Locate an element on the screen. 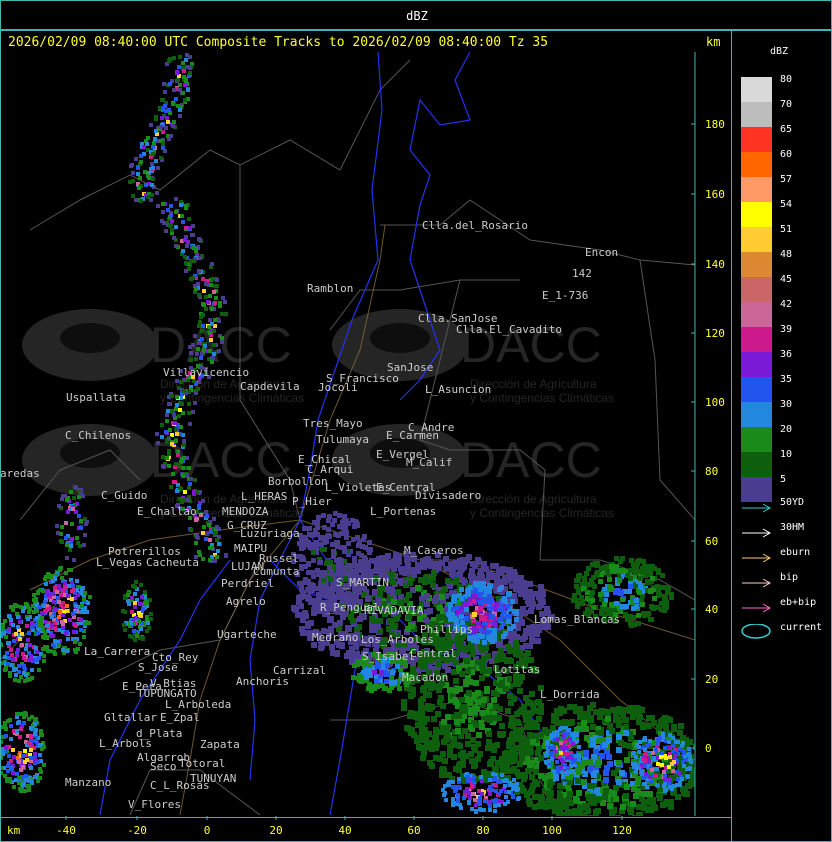 The width and height of the screenshot is (832, 842). place-label: 142 is located at coordinates (582, 273).